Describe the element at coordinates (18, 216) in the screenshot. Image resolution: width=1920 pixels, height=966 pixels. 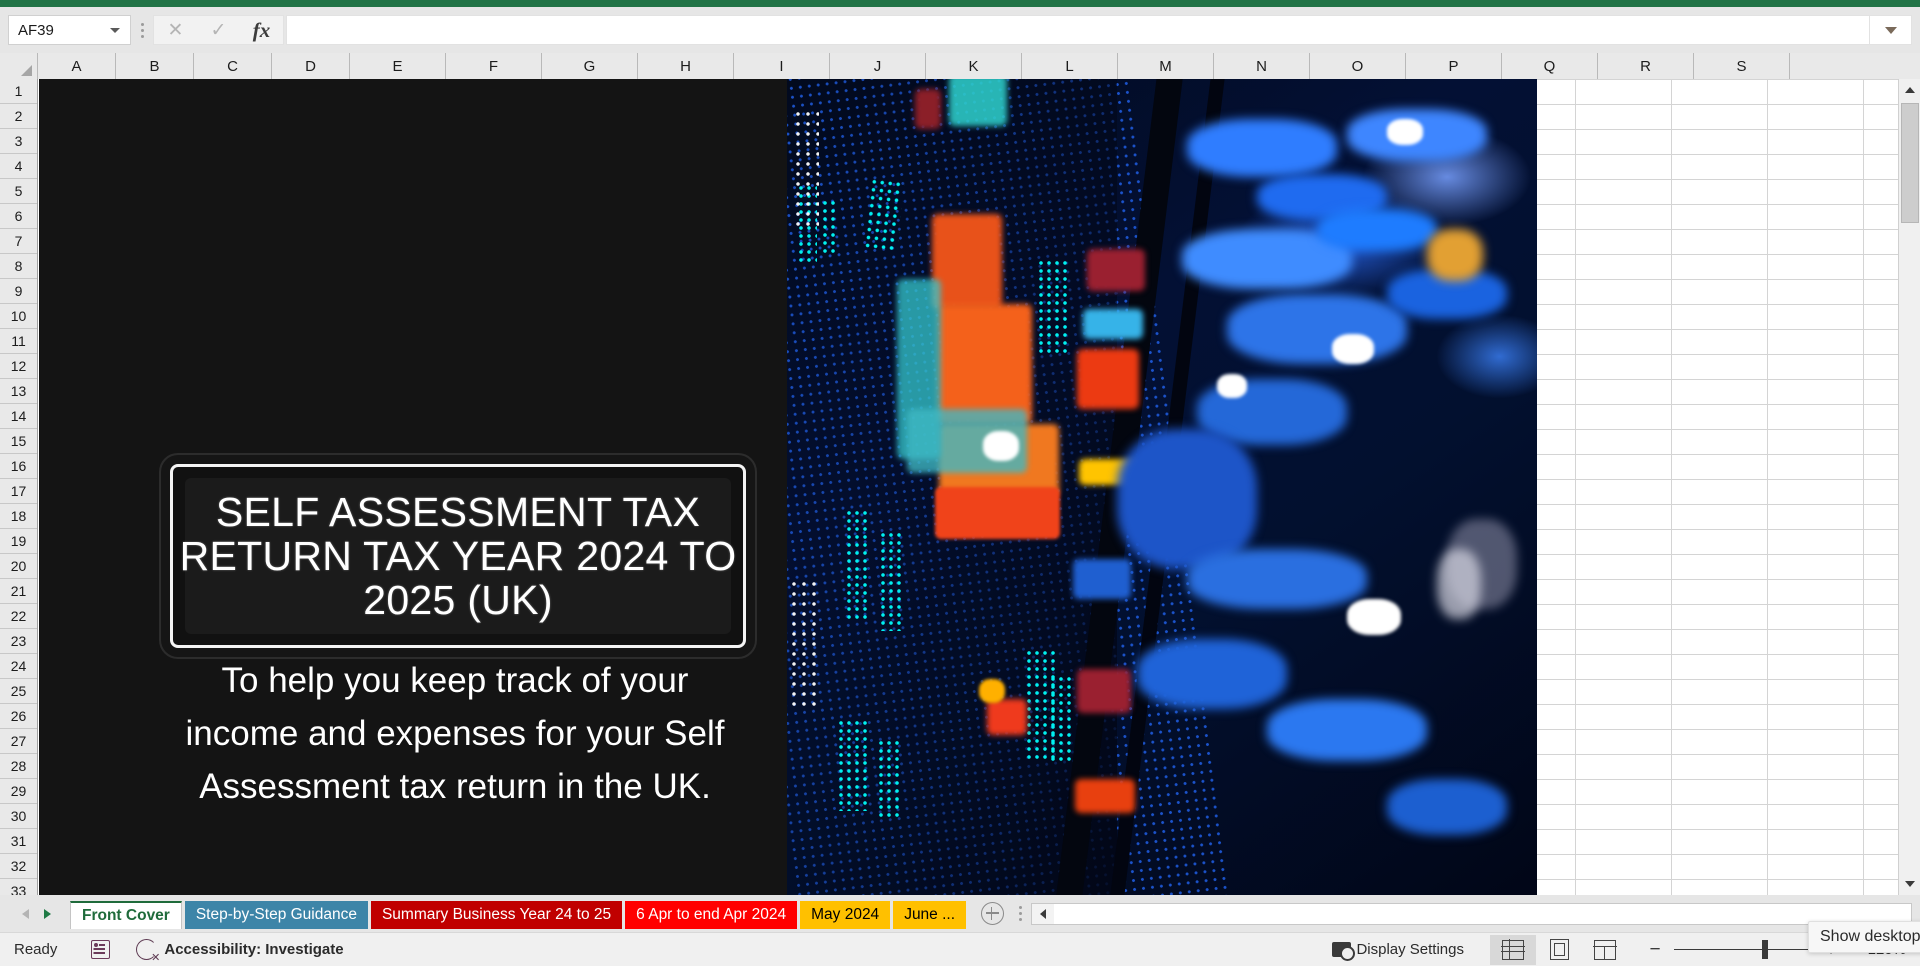
I see `row-header-6: 6` at that location.